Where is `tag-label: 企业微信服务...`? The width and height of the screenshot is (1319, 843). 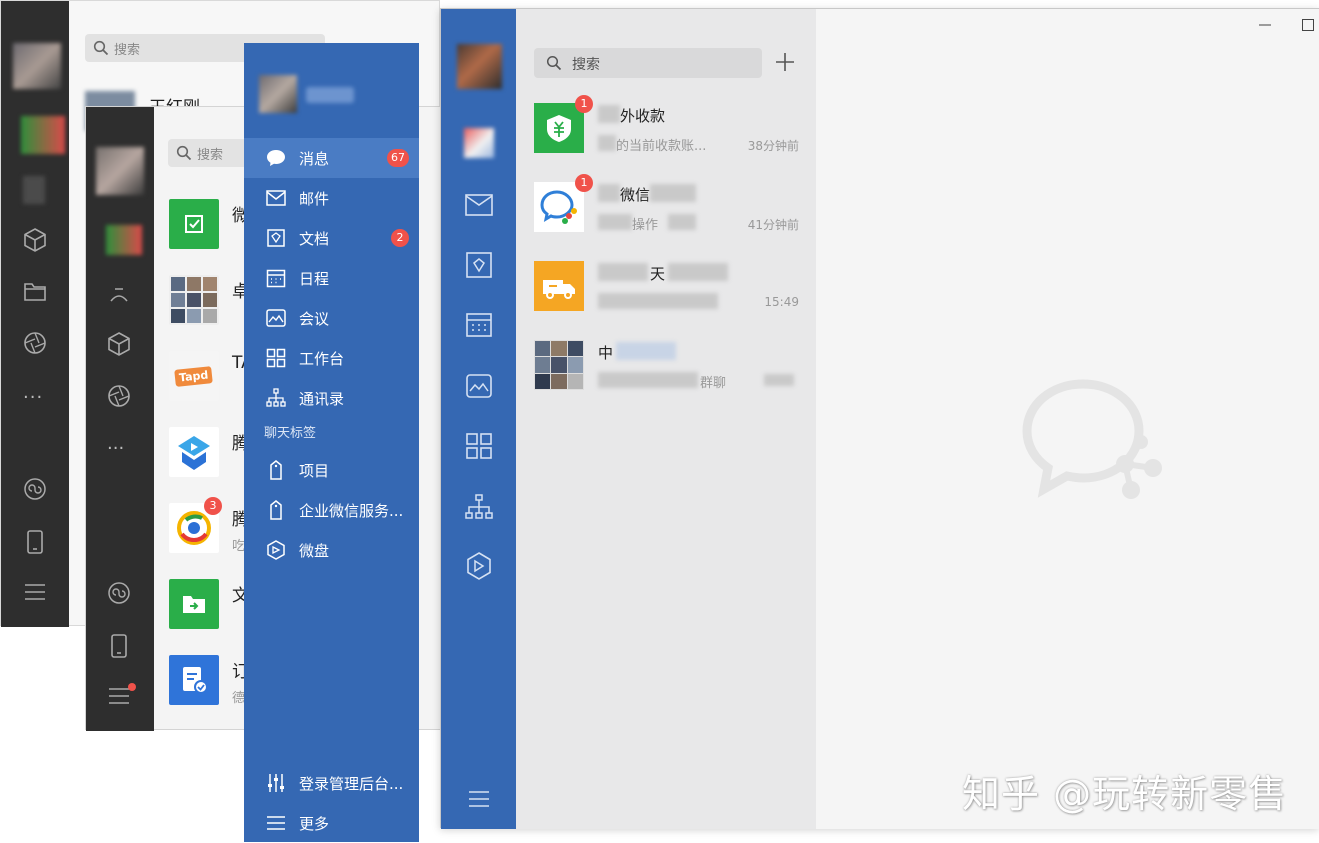 tag-label: 企业微信服务... is located at coordinates (351, 510).